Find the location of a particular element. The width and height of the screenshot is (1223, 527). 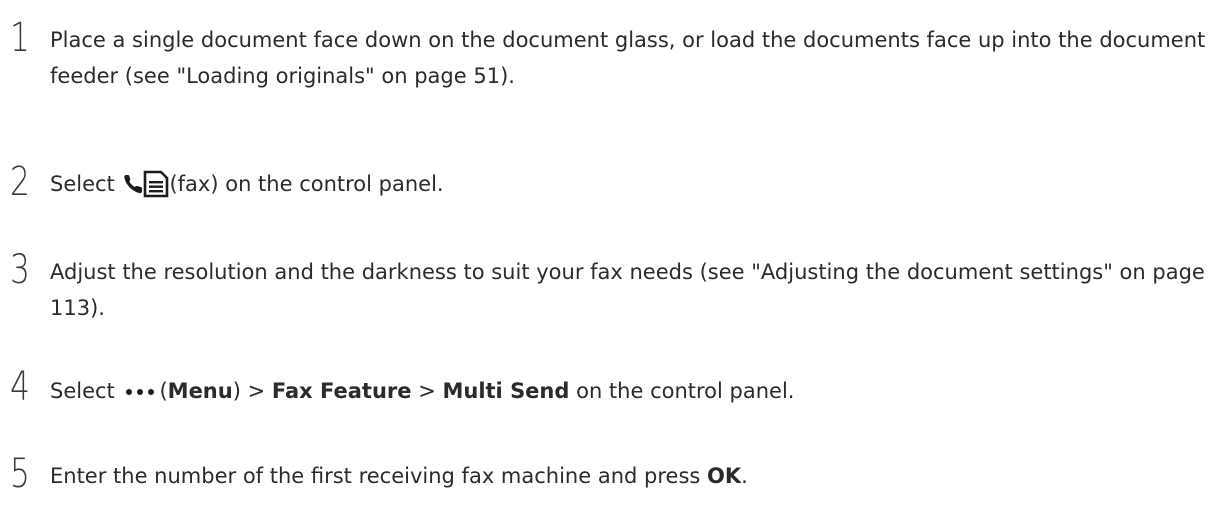

ok-label: OK is located at coordinates (724, 476).